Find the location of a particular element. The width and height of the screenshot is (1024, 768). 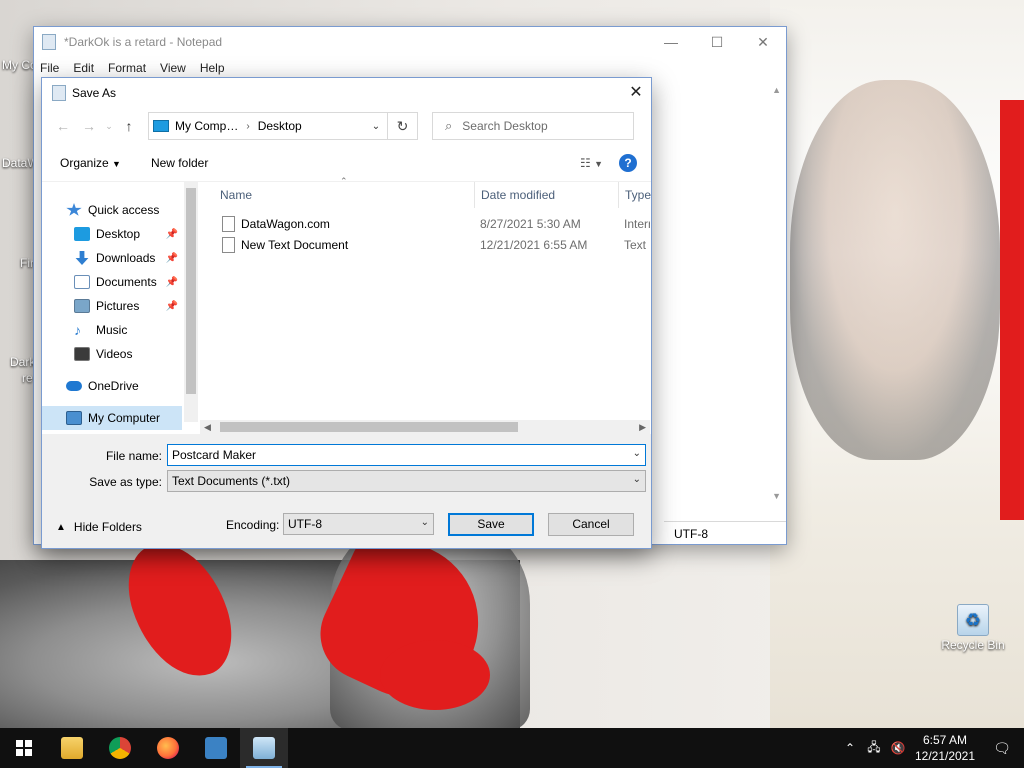

taskbar-notepad is located at coordinates (264, 748).